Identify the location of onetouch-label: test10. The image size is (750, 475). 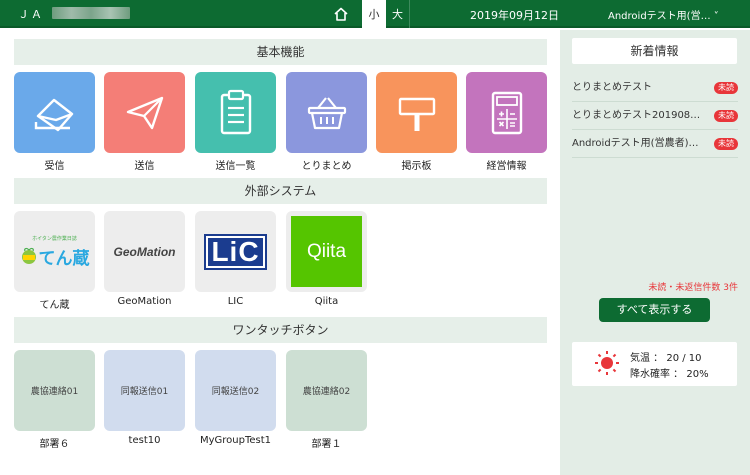
(144, 440).